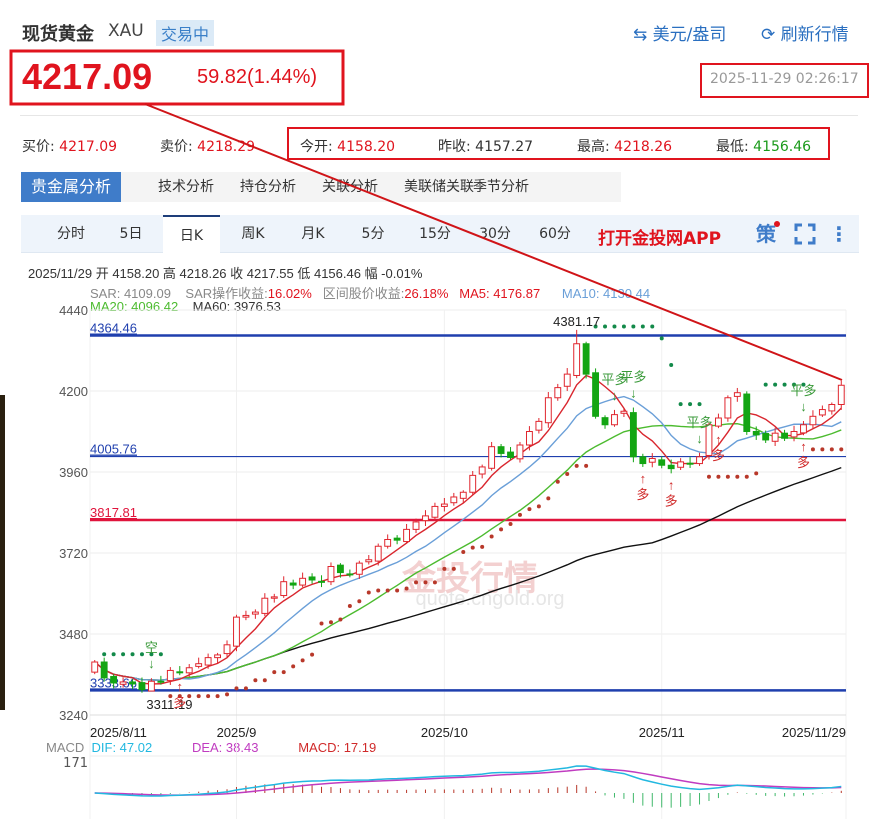  I want to click on watermark-text: quote.cngold.org, so click(489, 599).